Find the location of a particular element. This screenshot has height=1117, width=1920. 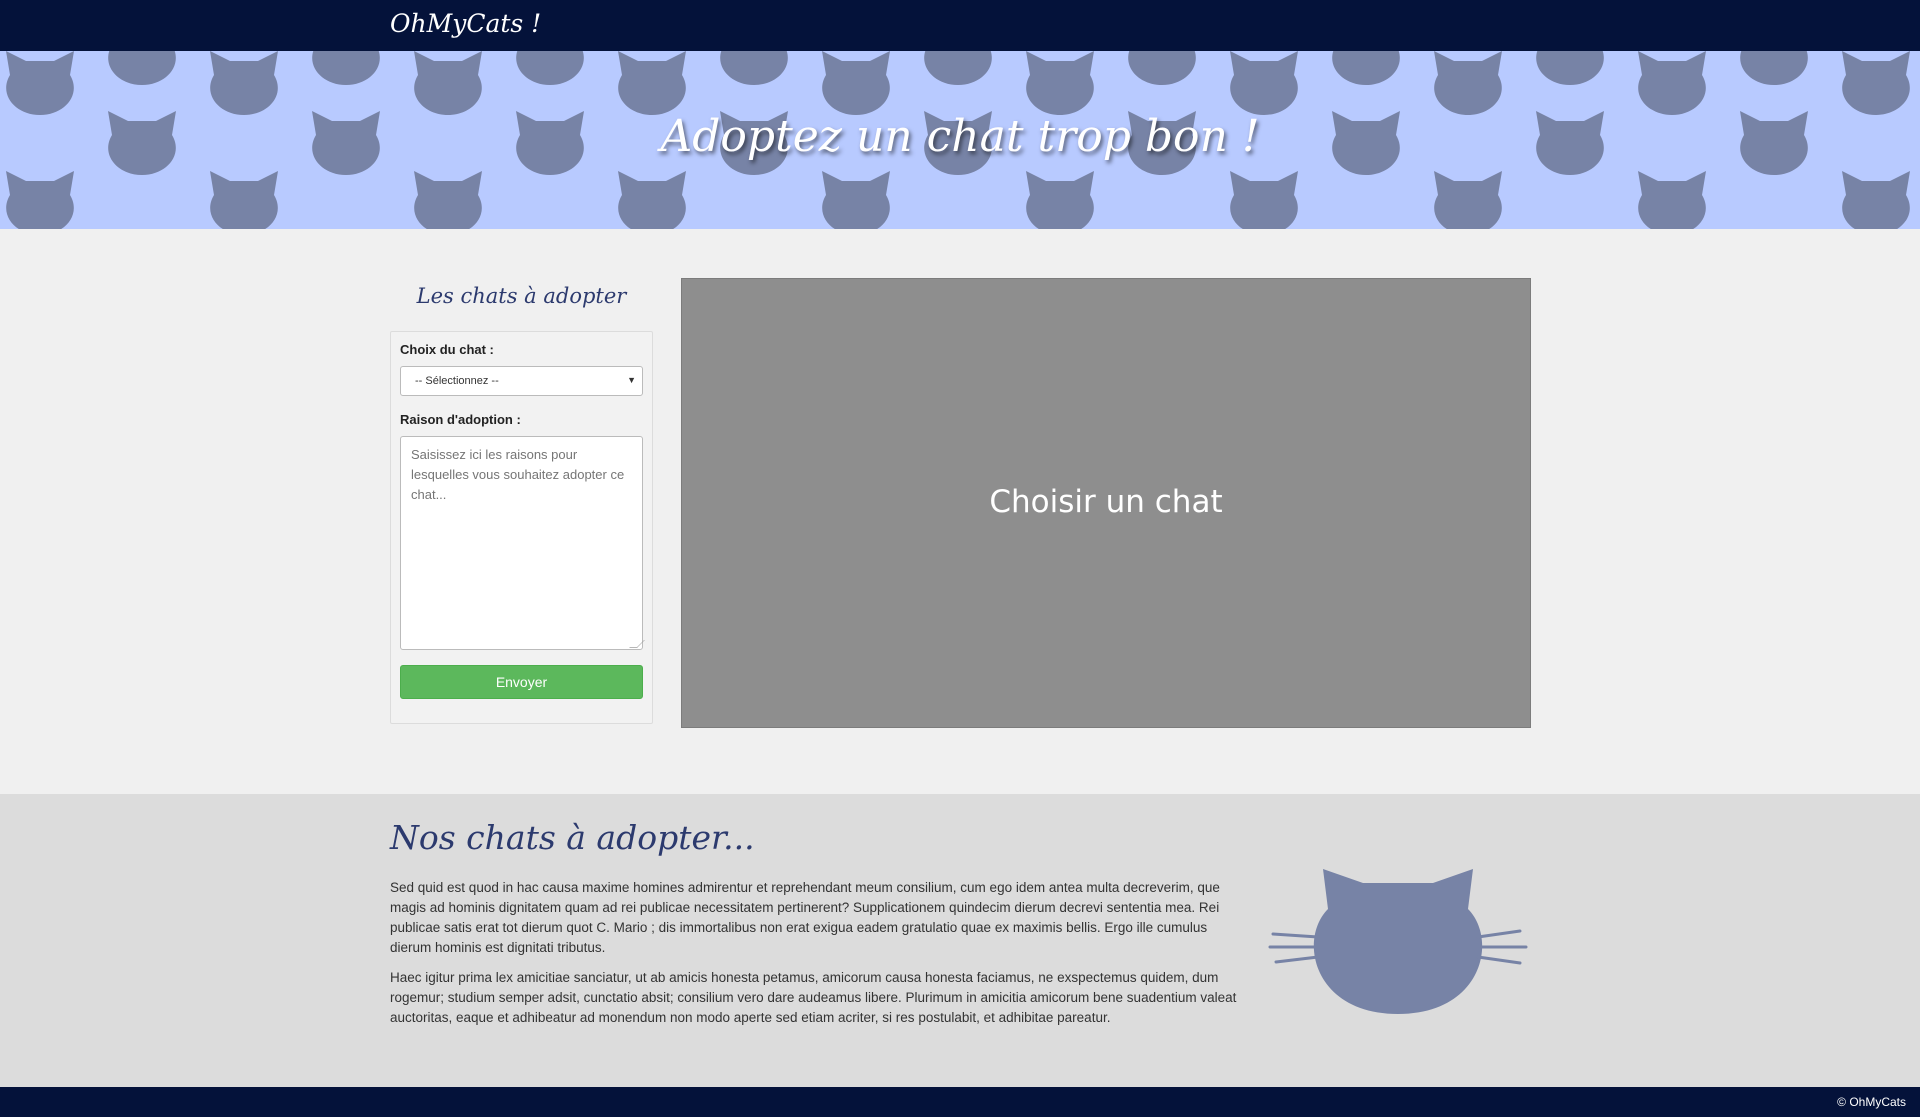

cat-select: -- Sélectionnez -- ▼ is located at coordinates (521, 381).